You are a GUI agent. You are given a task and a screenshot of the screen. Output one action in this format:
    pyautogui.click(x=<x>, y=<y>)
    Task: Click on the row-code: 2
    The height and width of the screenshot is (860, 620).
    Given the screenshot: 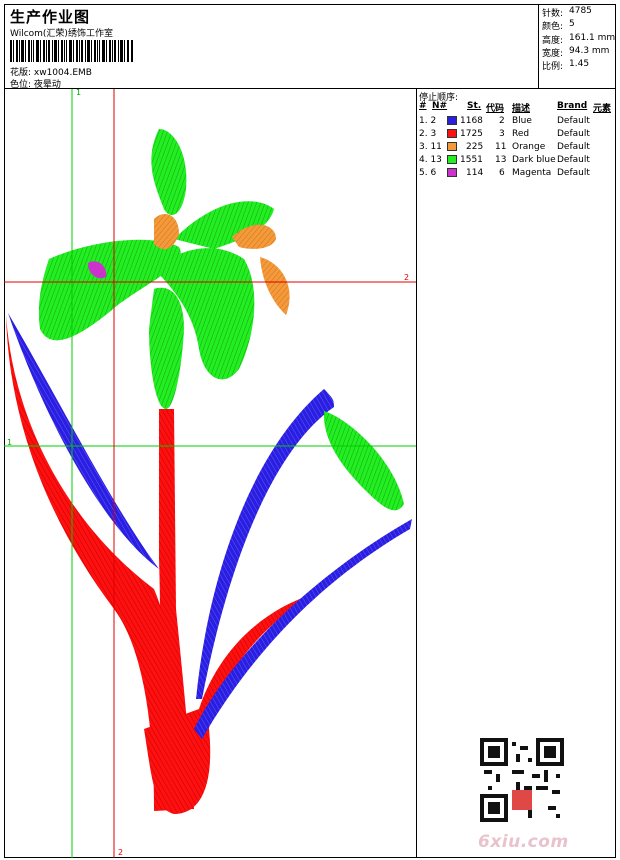 What is the action you would take?
    pyautogui.click(x=502, y=121)
    